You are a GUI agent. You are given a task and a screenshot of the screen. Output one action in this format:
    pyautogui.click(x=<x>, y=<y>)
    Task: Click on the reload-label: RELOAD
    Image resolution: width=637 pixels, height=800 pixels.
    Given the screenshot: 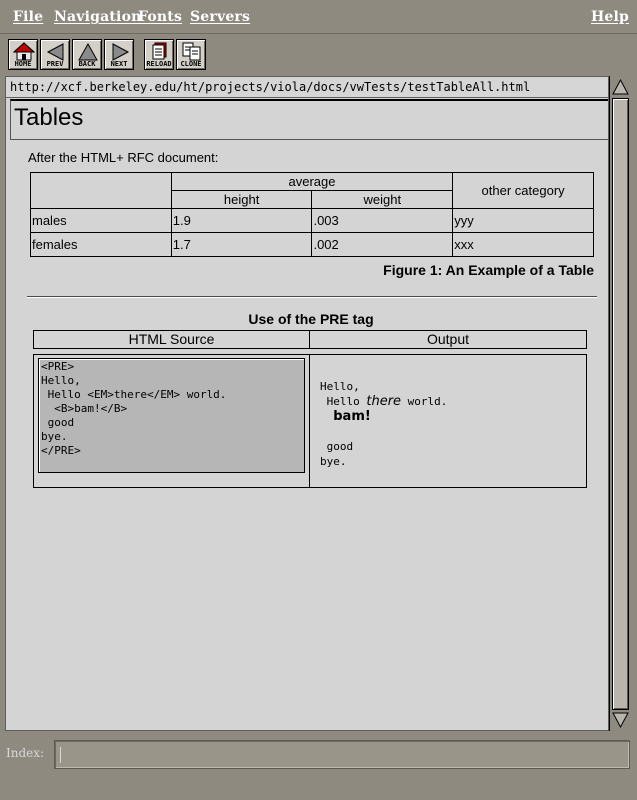 What is the action you would take?
    pyautogui.click(x=159, y=64)
    